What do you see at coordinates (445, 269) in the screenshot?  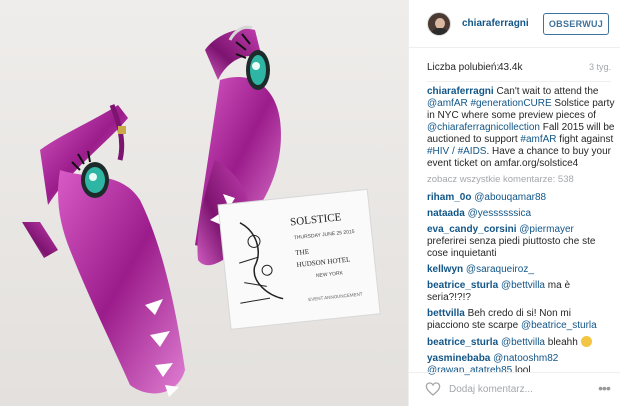 I see `comment-username: kellwyn` at bounding box center [445, 269].